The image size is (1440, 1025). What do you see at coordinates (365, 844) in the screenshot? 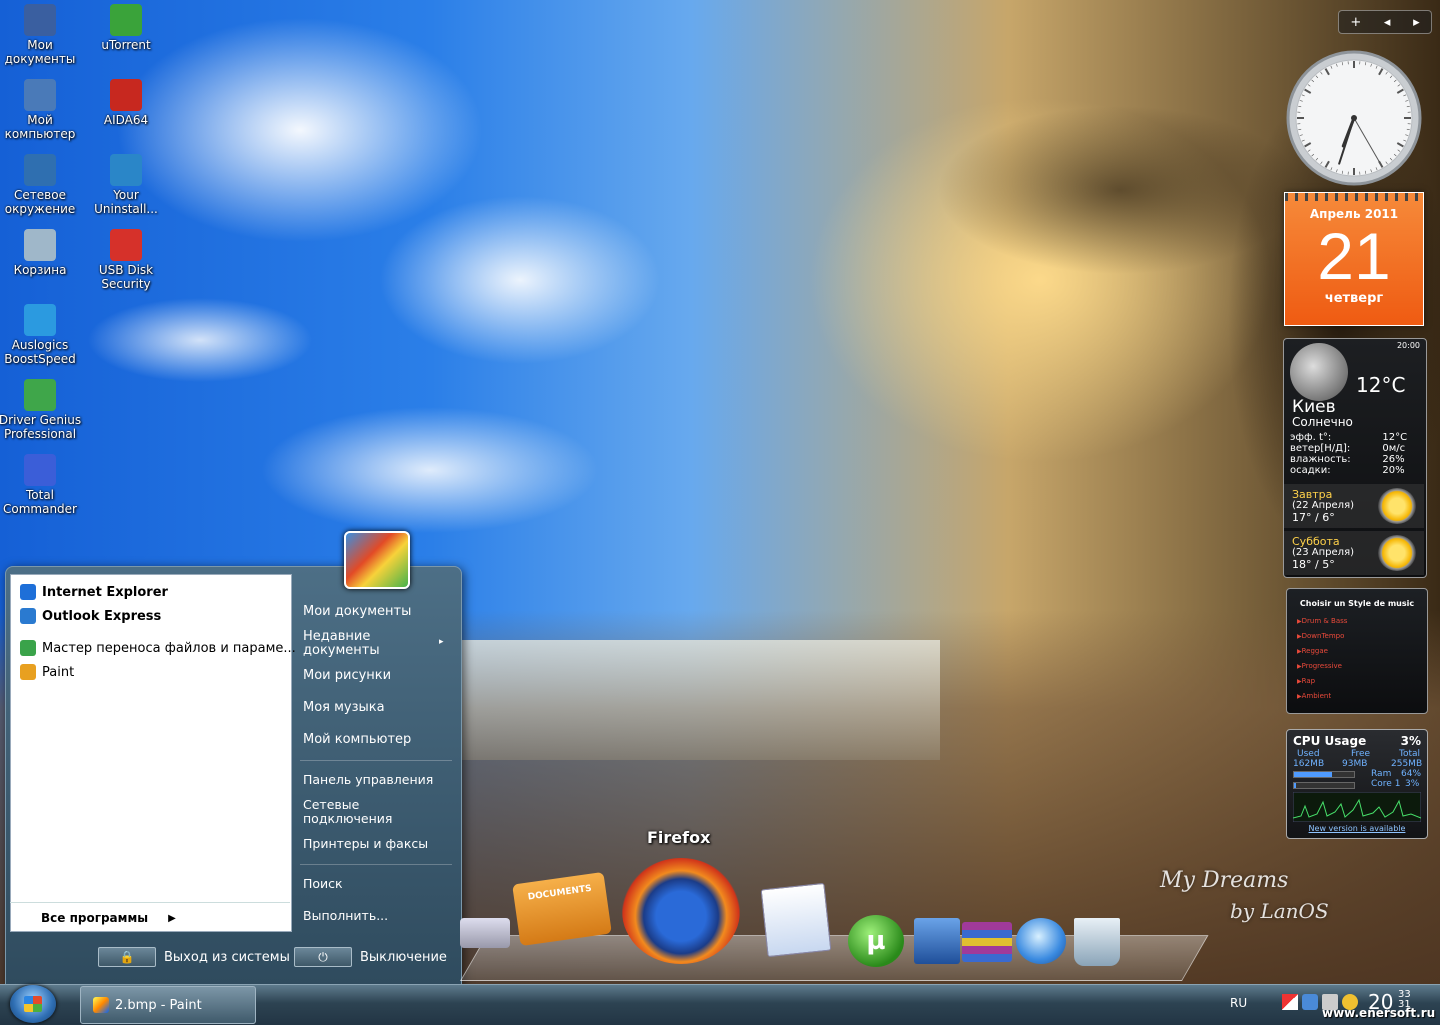
I see `start-right-printers: Принтеры и факсы` at bounding box center [365, 844].